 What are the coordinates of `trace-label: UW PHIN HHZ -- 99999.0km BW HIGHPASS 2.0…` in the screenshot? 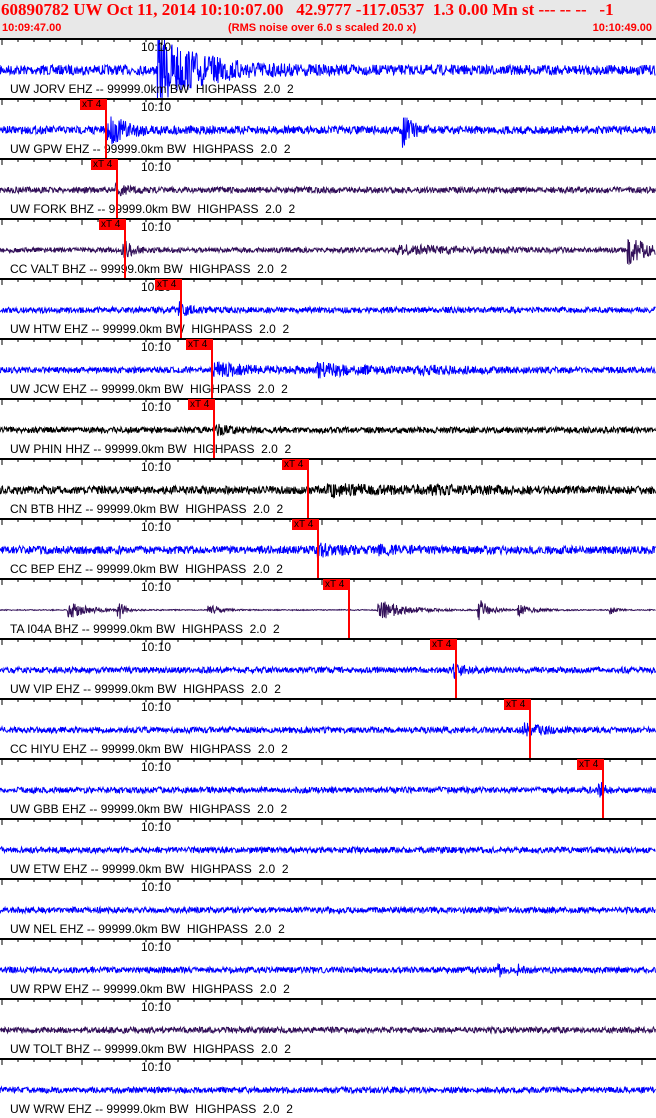 It's located at (151, 449).